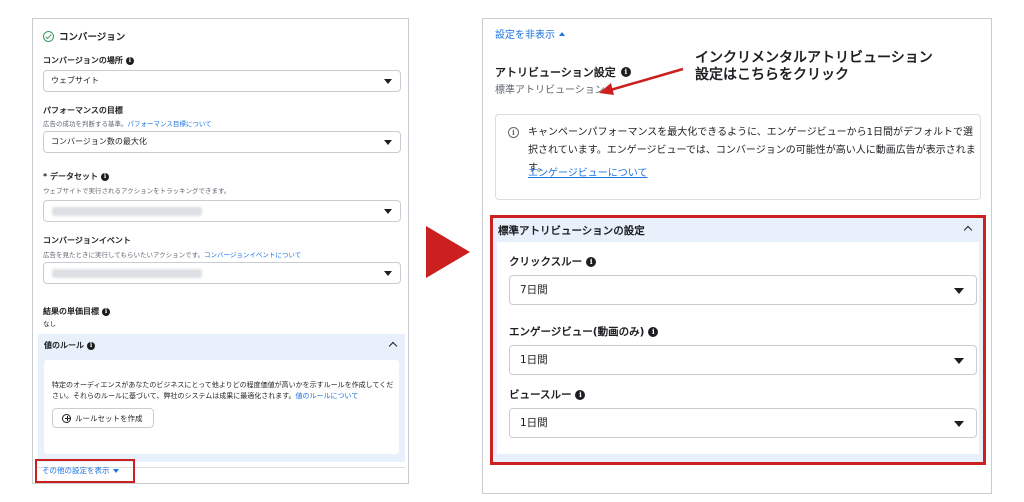  Describe the element at coordinates (109, 418) in the screenshot. I see `create-ruleset-label: ルールセットを作成` at that location.